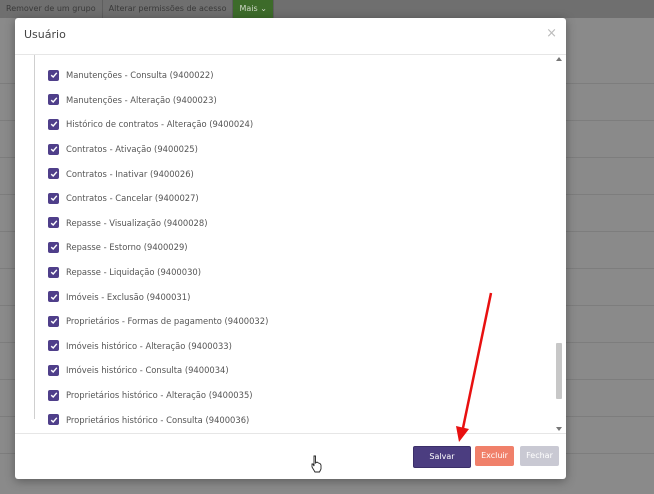 This screenshot has height=494, width=654. Describe the element at coordinates (316, 464) in the screenshot. I see `hand-cursor-icon` at that location.